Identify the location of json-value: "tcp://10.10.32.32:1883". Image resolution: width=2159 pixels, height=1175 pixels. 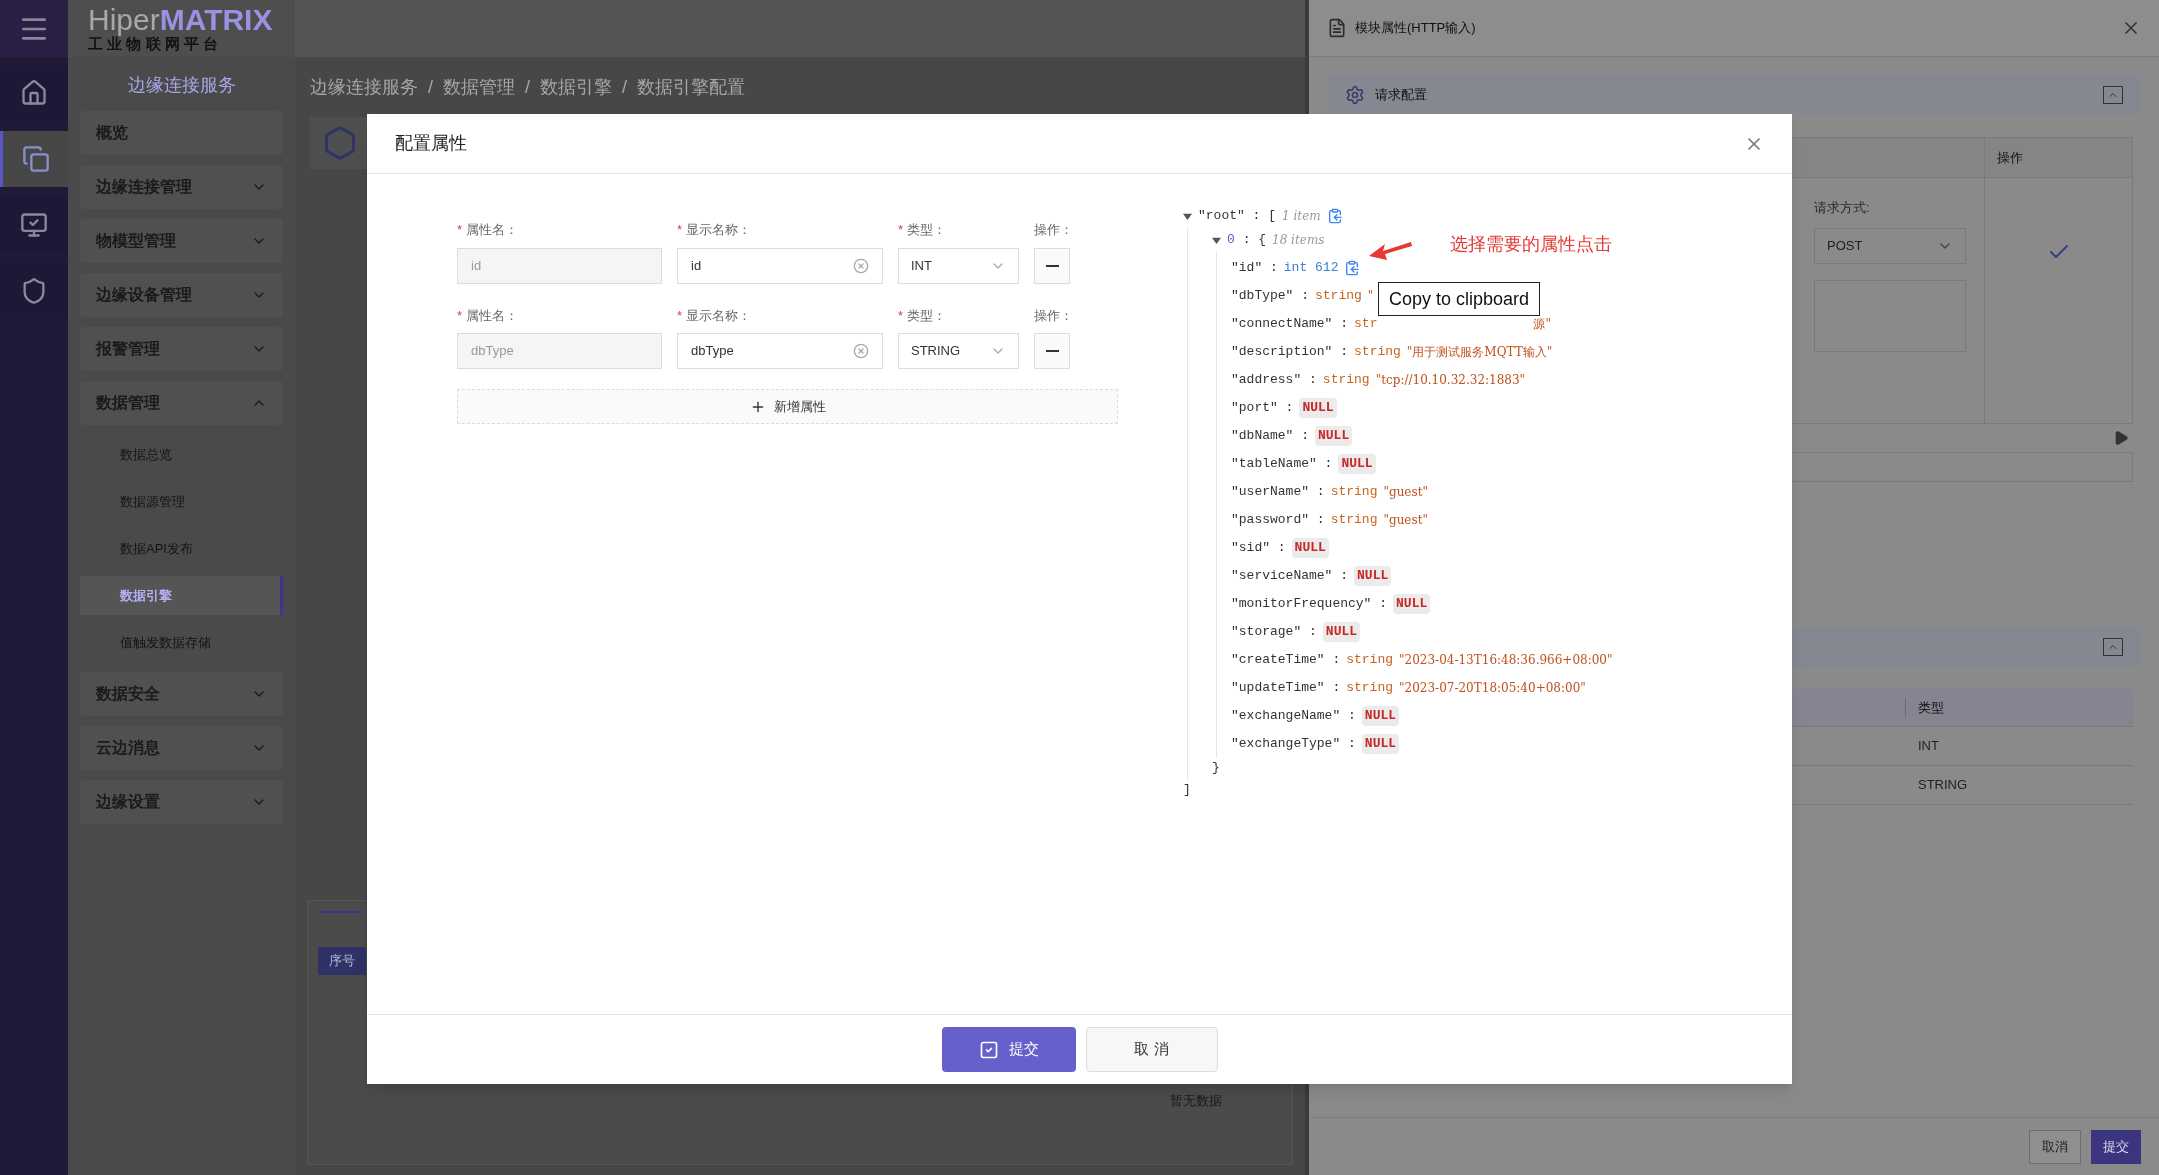
(1450, 380).